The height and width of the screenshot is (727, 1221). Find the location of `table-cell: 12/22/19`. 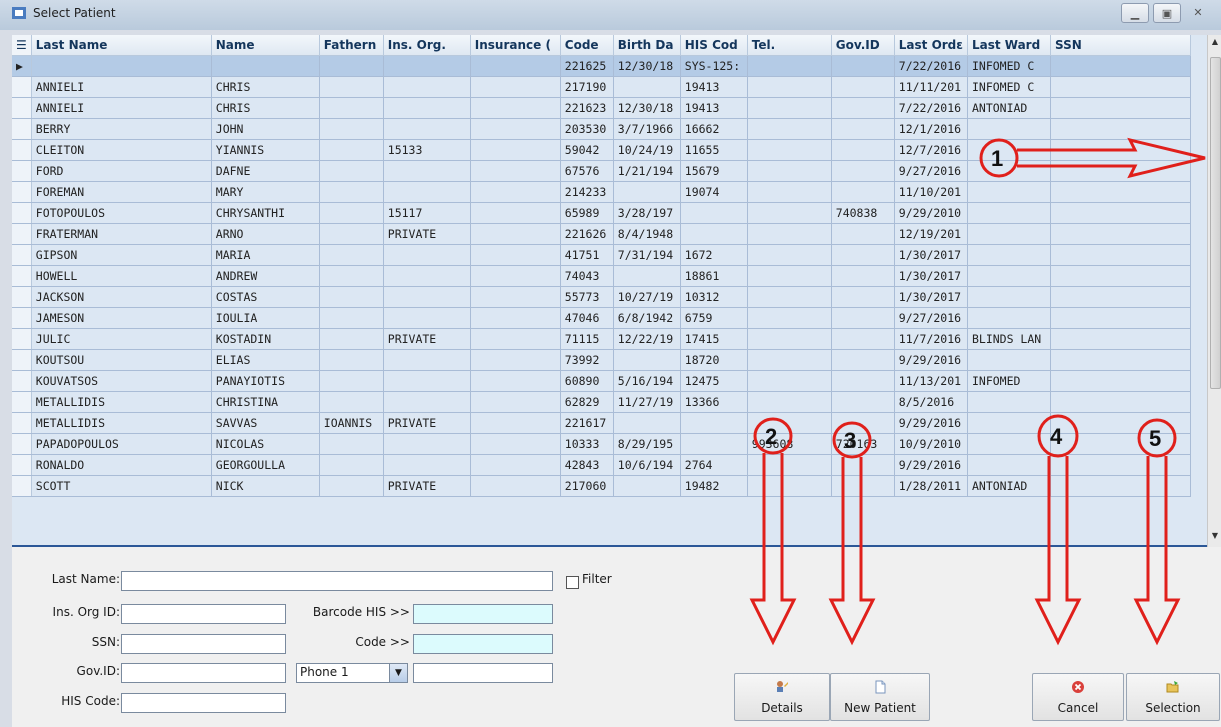

table-cell: 12/22/19 is located at coordinates (647, 339).